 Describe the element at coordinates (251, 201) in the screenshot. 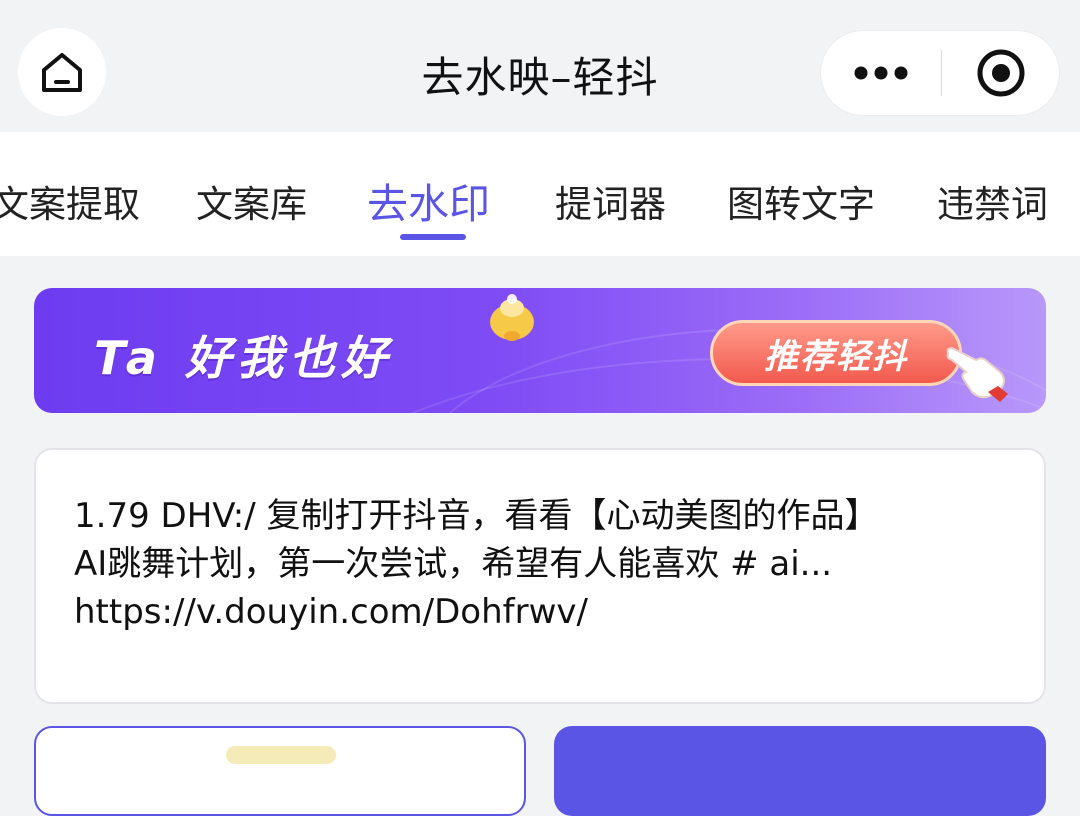

I see `tab-copy-library: 文案库` at that location.